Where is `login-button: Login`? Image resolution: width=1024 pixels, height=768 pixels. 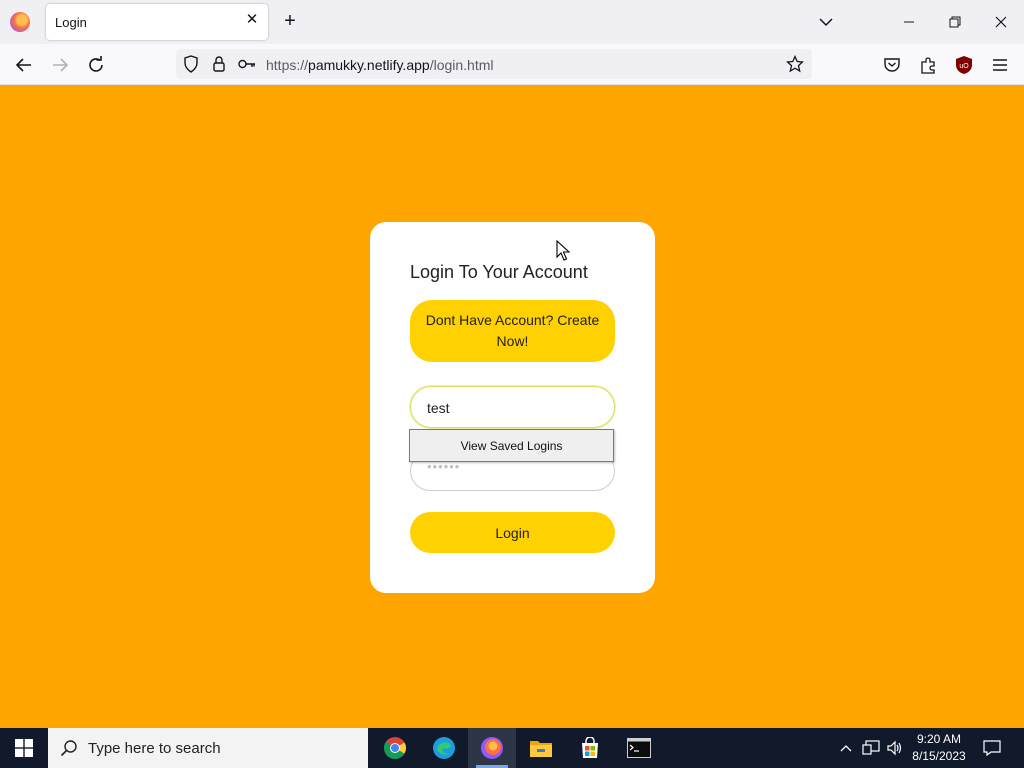
login-button: Login is located at coordinates (512, 532).